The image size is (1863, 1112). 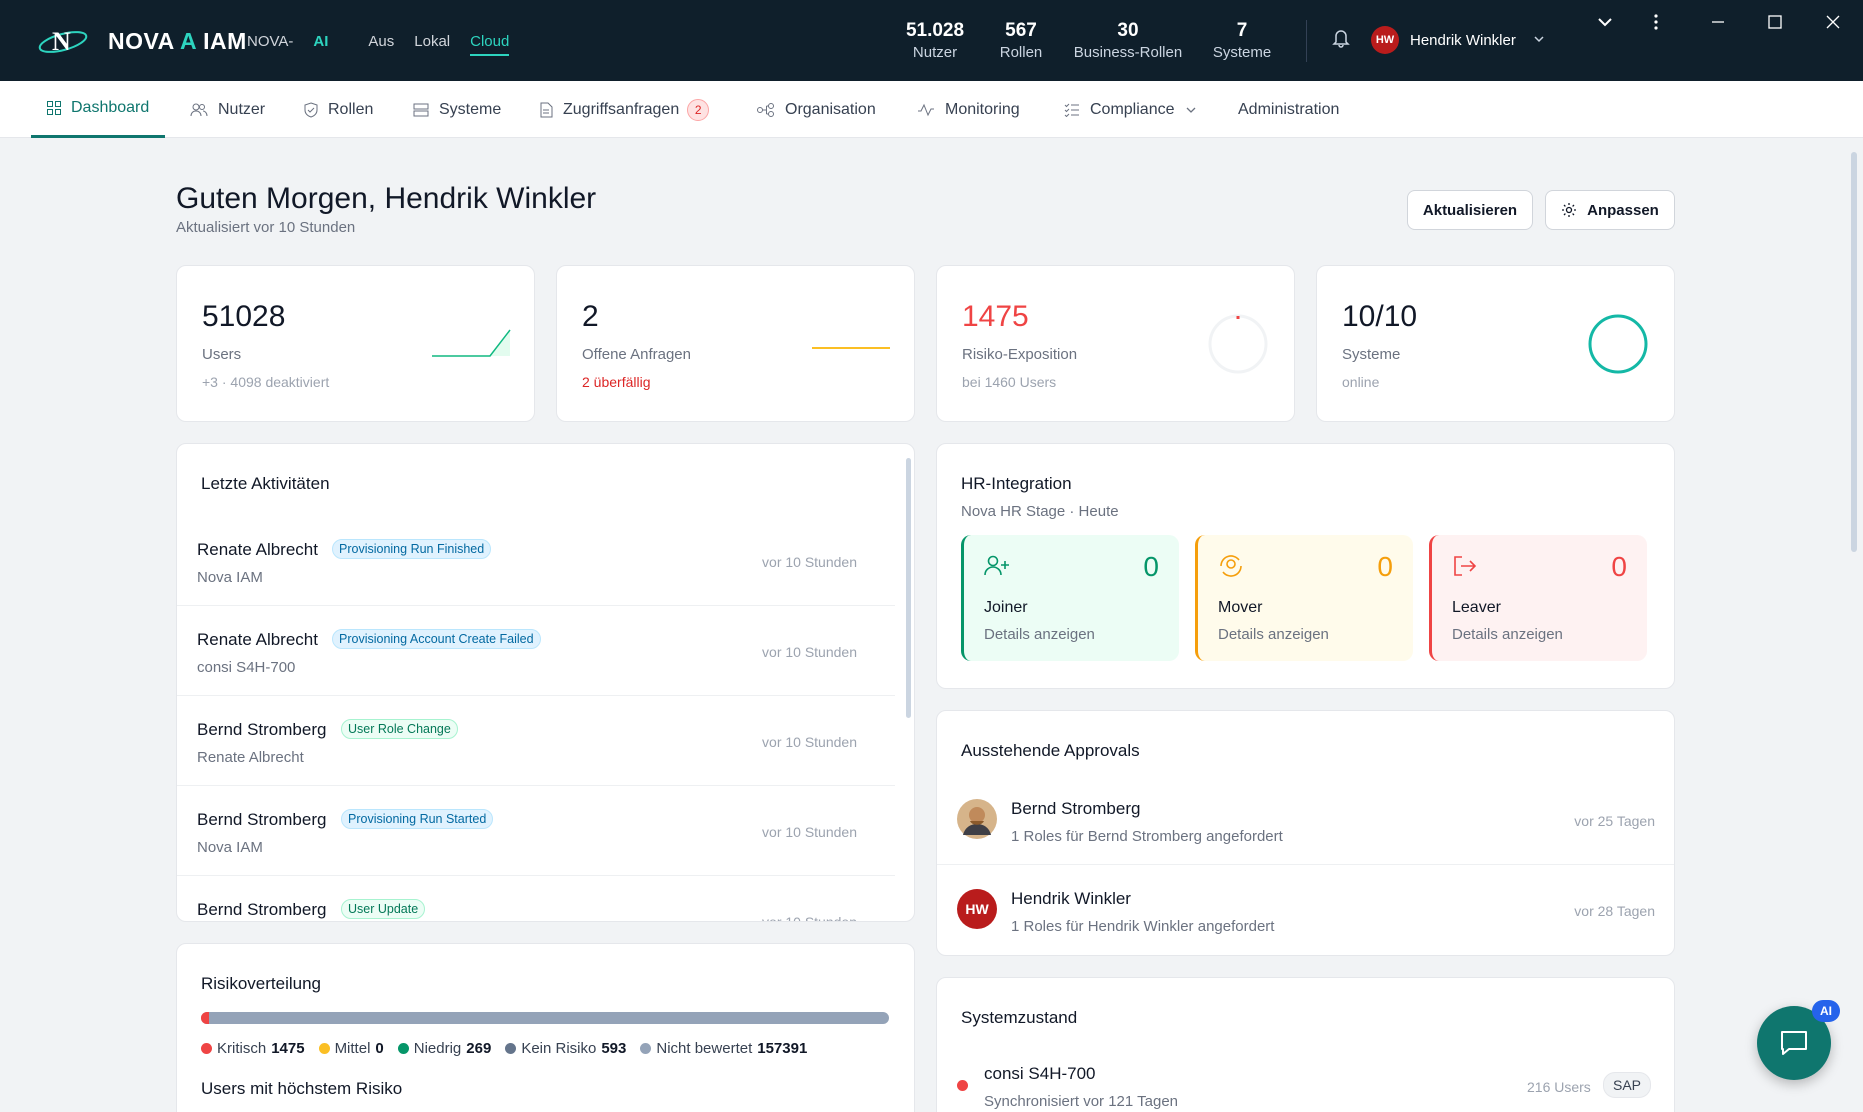 I want to click on users-icon, so click(x=199, y=109).